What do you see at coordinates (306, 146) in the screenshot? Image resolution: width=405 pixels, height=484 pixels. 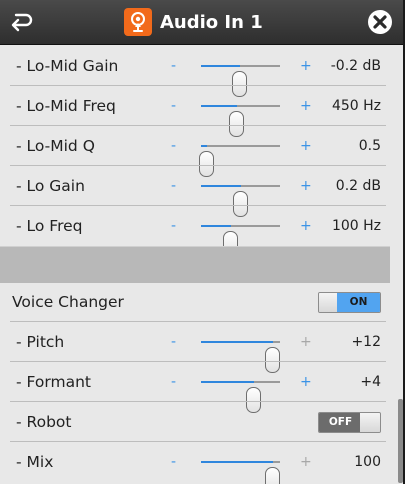 I see `lo-mid-q-increase: +` at bounding box center [306, 146].